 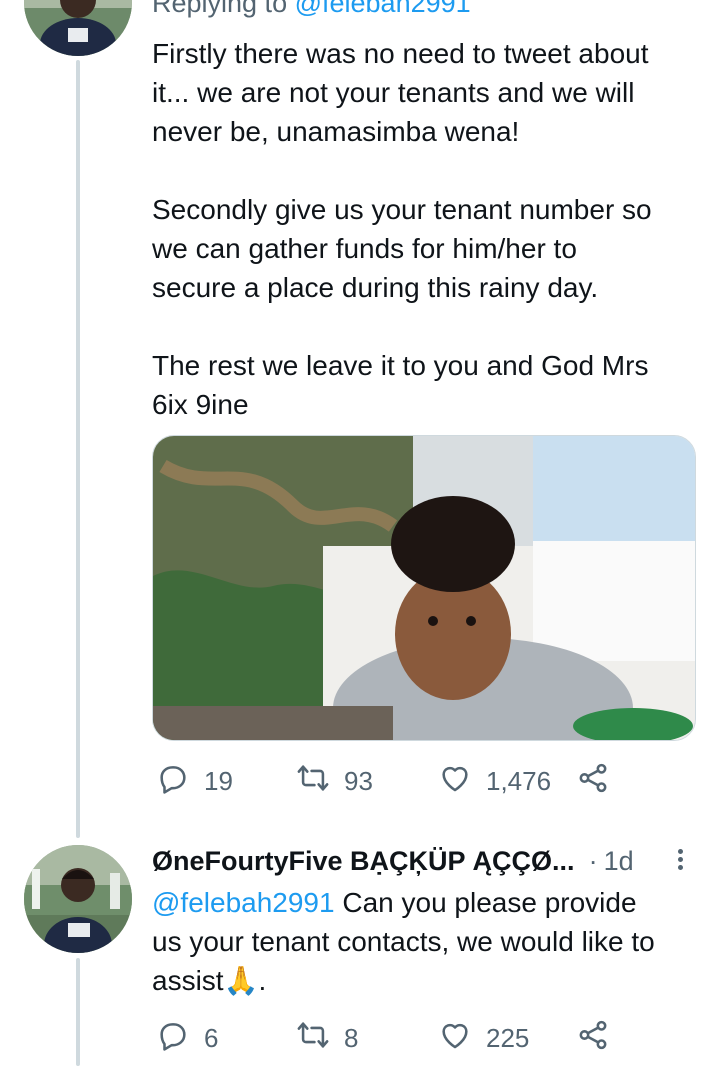 What do you see at coordinates (392, 1038) in the screenshot?
I see `tweet2-actions: 6 8 225` at bounding box center [392, 1038].